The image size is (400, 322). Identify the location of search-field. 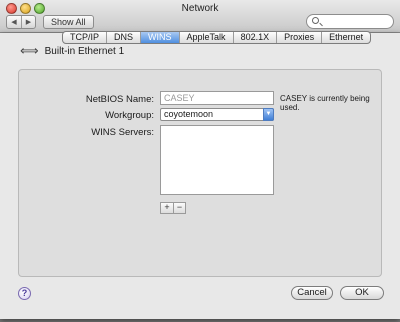
(350, 21).